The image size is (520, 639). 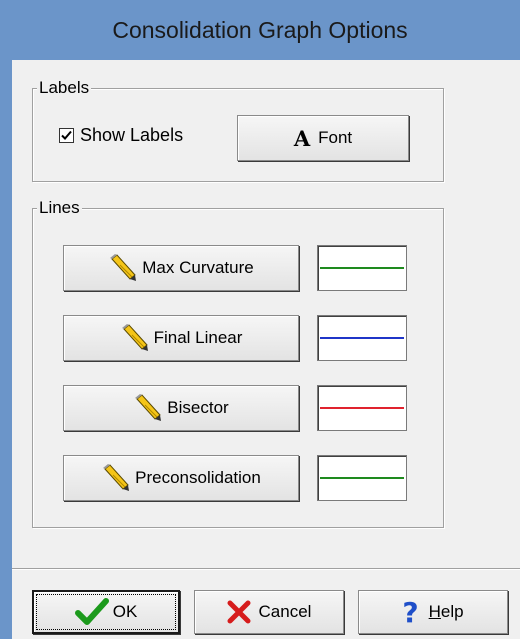 What do you see at coordinates (132, 135) in the screenshot?
I see `show-labels-label: Show Labels` at bounding box center [132, 135].